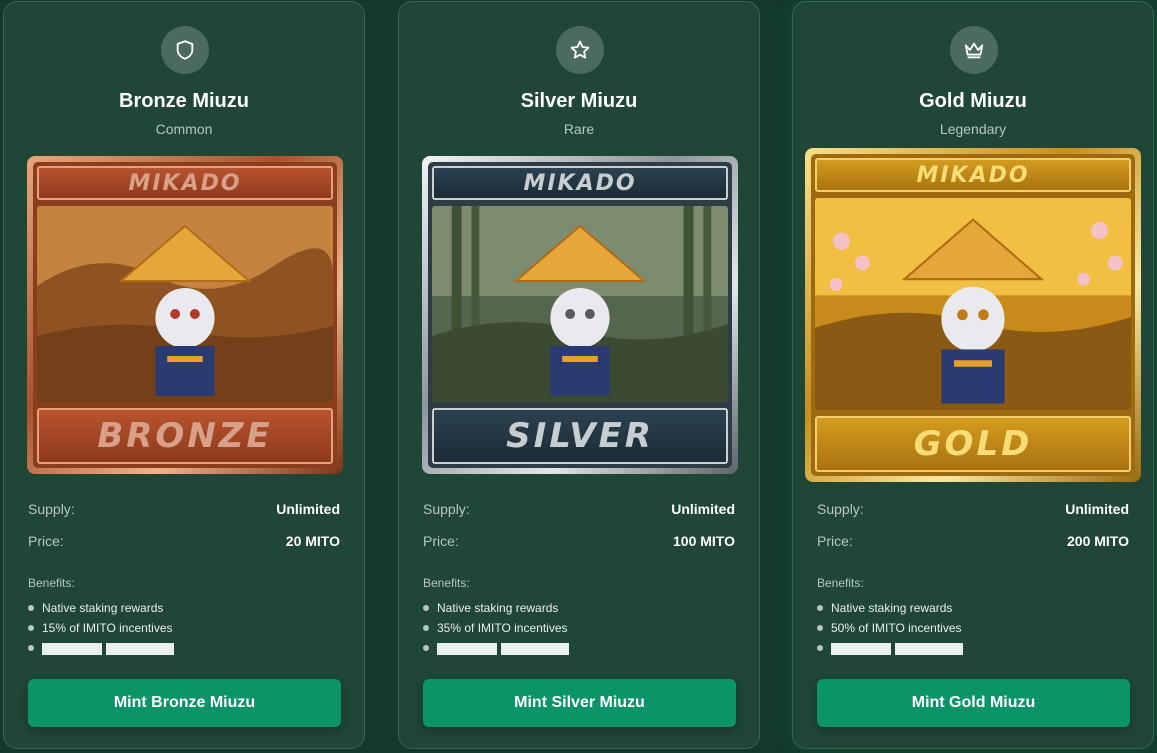 This screenshot has width=1157, height=753. I want to click on price-value: 20 MITO, so click(312, 541).